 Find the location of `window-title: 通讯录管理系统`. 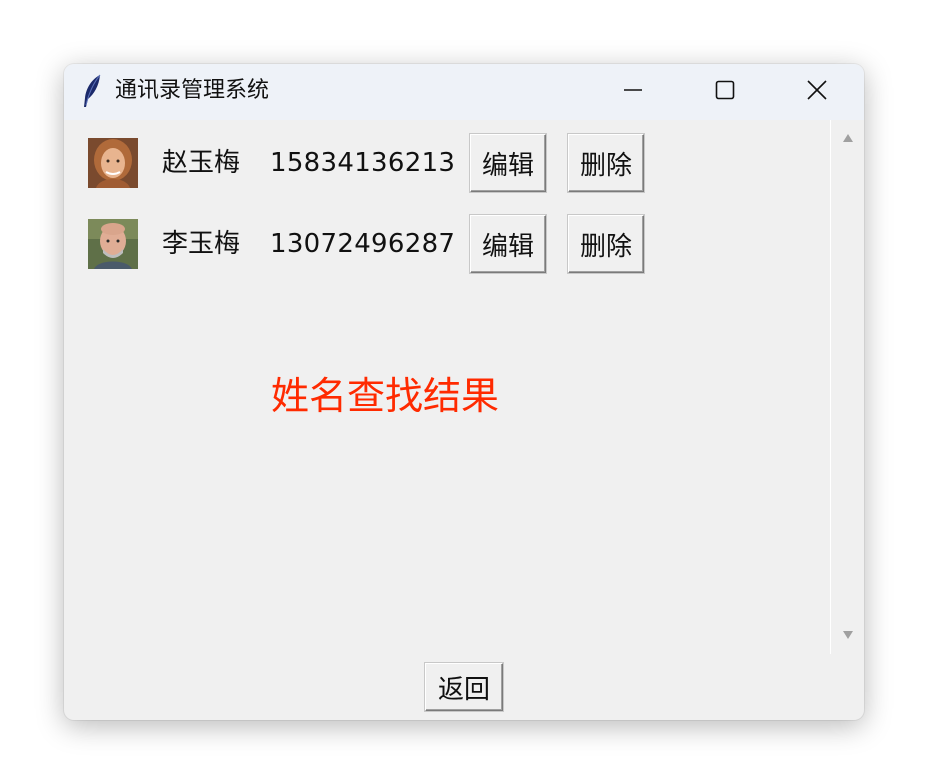

window-title: 通讯录管理系统 is located at coordinates (192, 90).